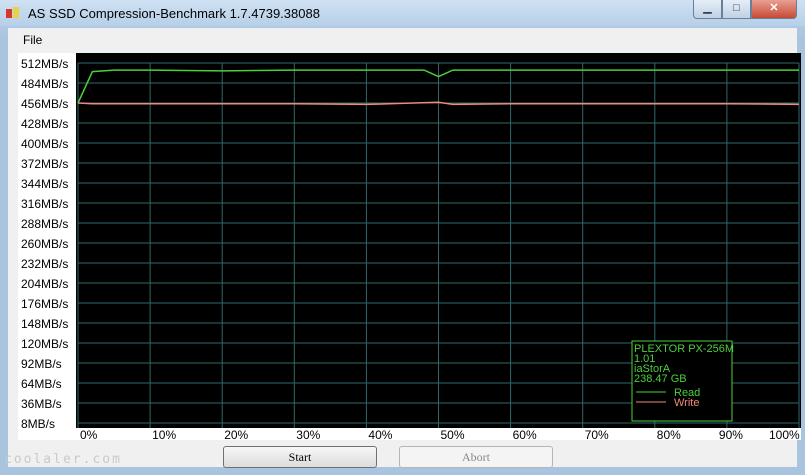 The height and width of the screenshot is (475, 805). I want to click on y-tick-label: 400MB/s, so click(44, 144).